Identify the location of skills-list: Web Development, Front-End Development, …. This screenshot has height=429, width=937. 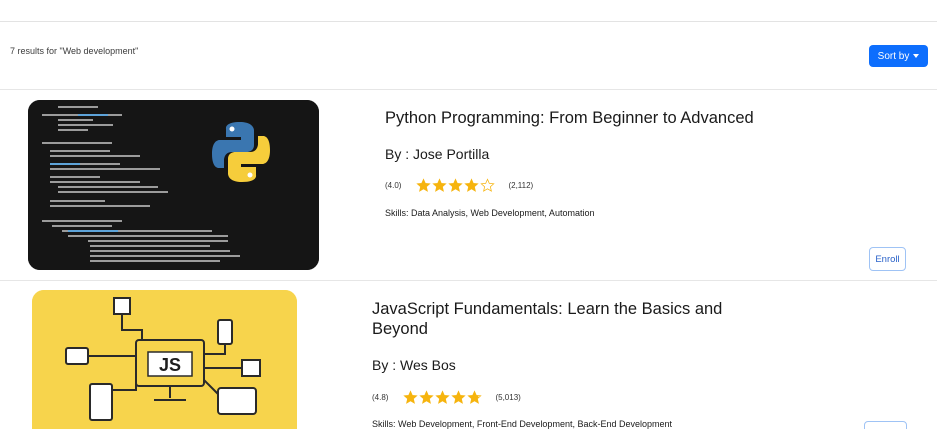
(535, 424).